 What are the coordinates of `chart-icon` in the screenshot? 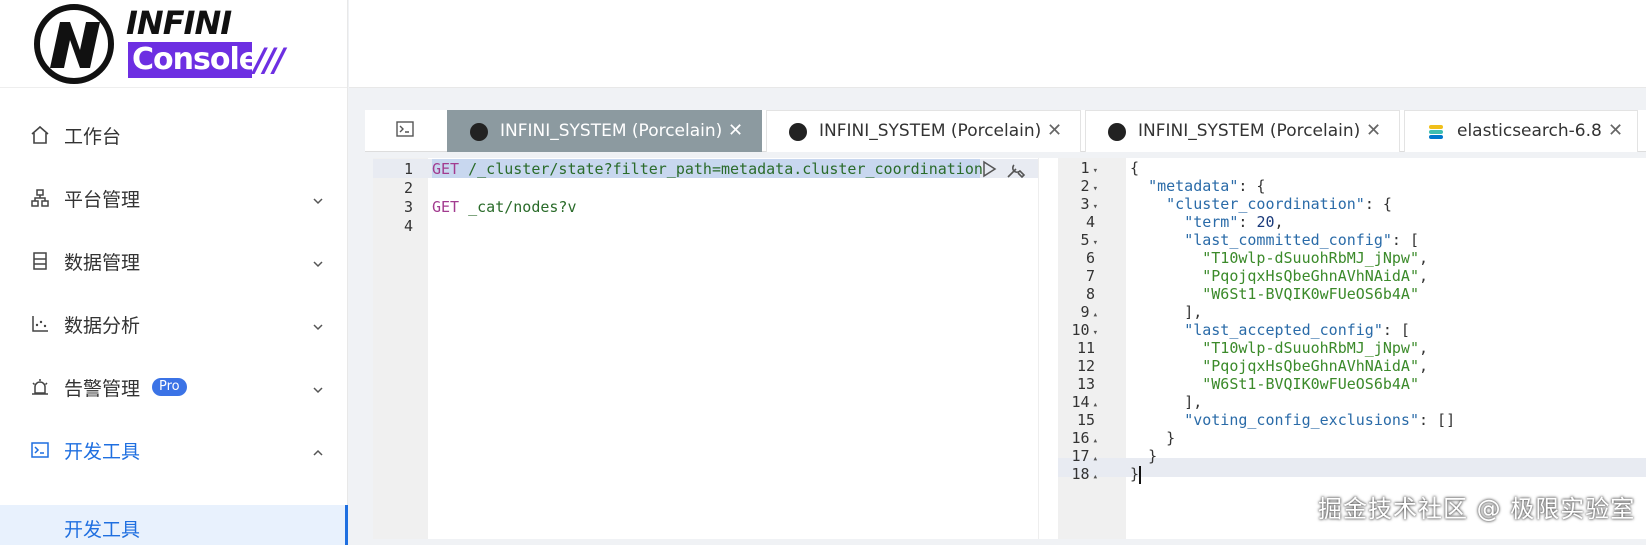 It's located at (40, 324).